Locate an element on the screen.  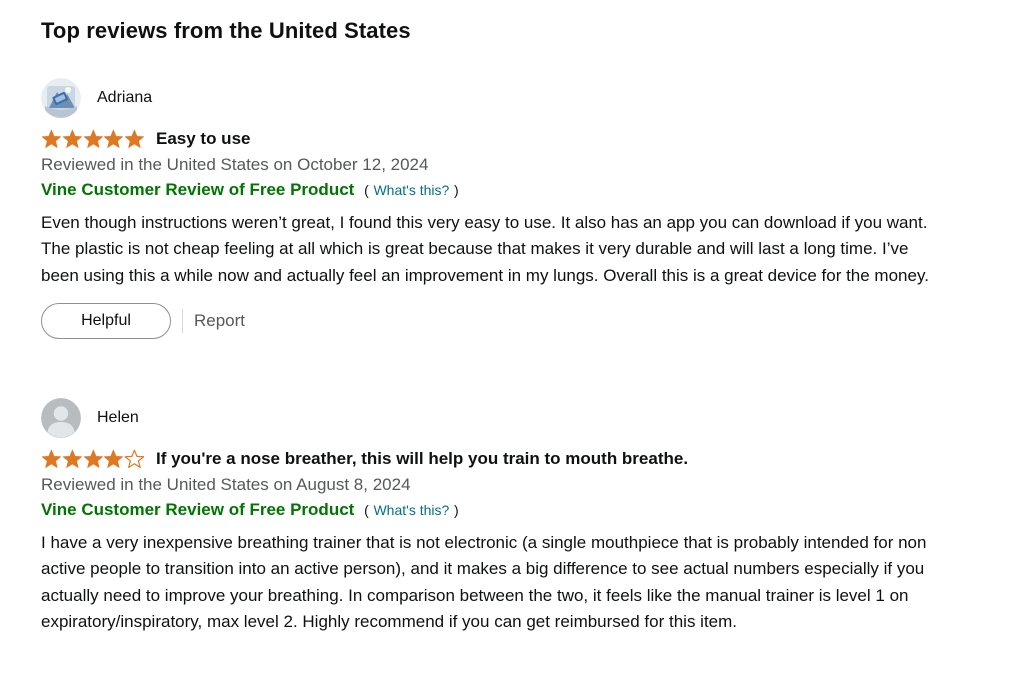
review-title: Easy to use is located at coordinates (203, 139).